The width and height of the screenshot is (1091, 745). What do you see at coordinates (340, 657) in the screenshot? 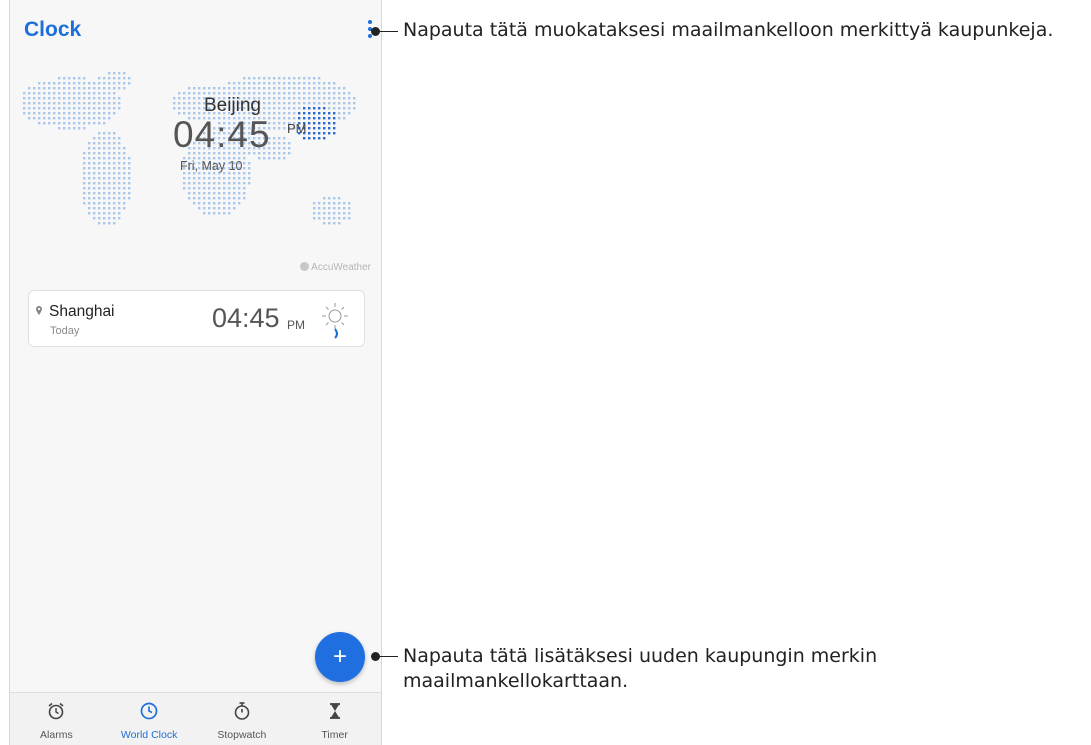
I see `add-city-button: +` at bounding box center [340, 657].